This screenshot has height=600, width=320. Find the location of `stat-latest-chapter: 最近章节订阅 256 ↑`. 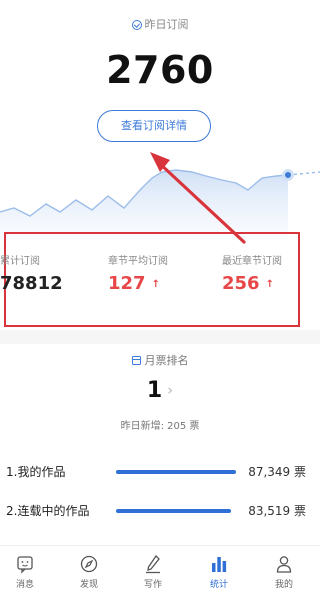

stat-latest-chapter: 最近章节订阅 256 ↑ is located at coordinates (267, 273).